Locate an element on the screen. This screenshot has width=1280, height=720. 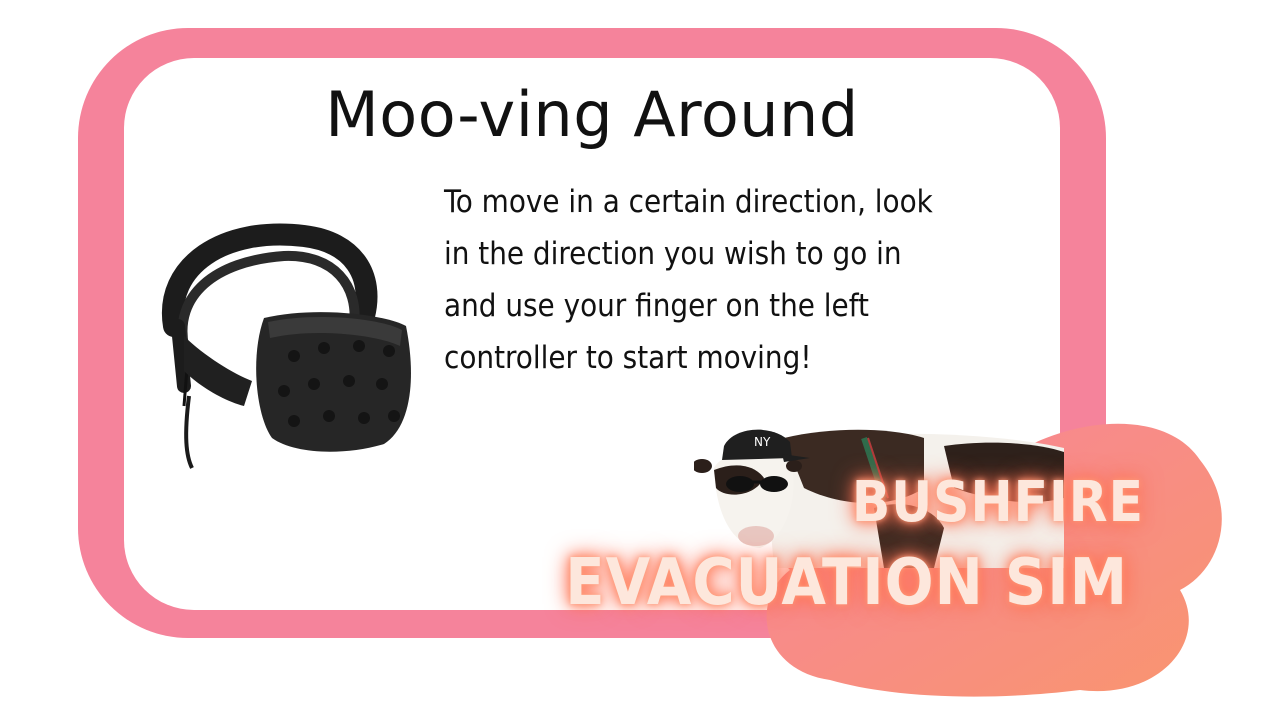
logo-title-line1: BUSHFIRE is located at coordinates (997, 502).